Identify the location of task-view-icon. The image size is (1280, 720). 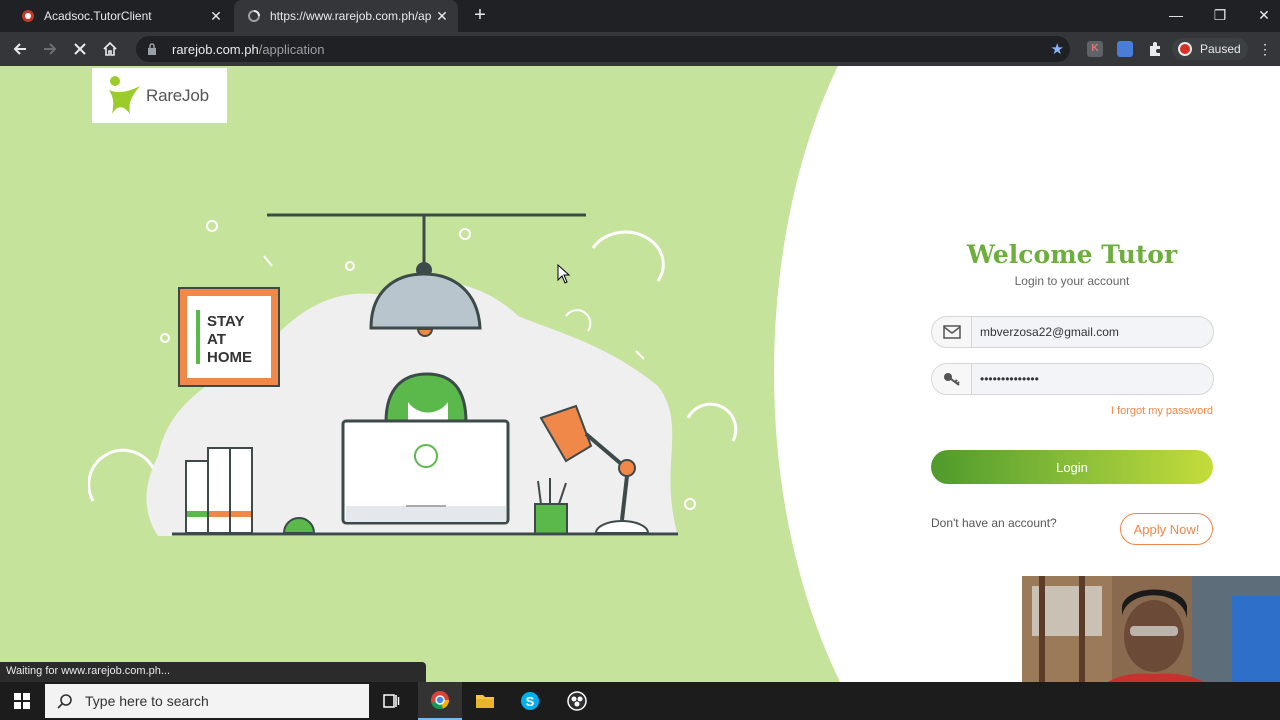
(391, 701).